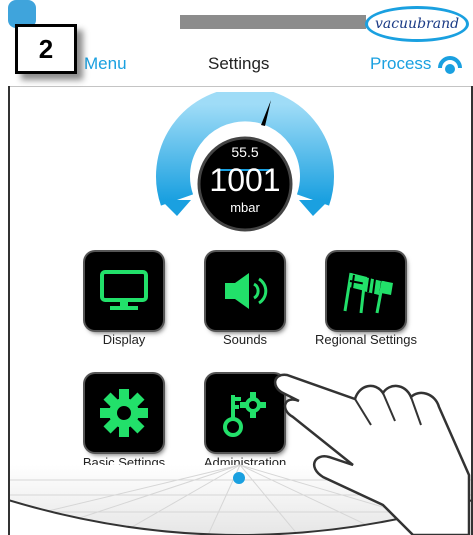 This screenshot has height=535, width=473. I want to click on pressure-gauge: 55.5 1001 mbar, so click(245, 164).